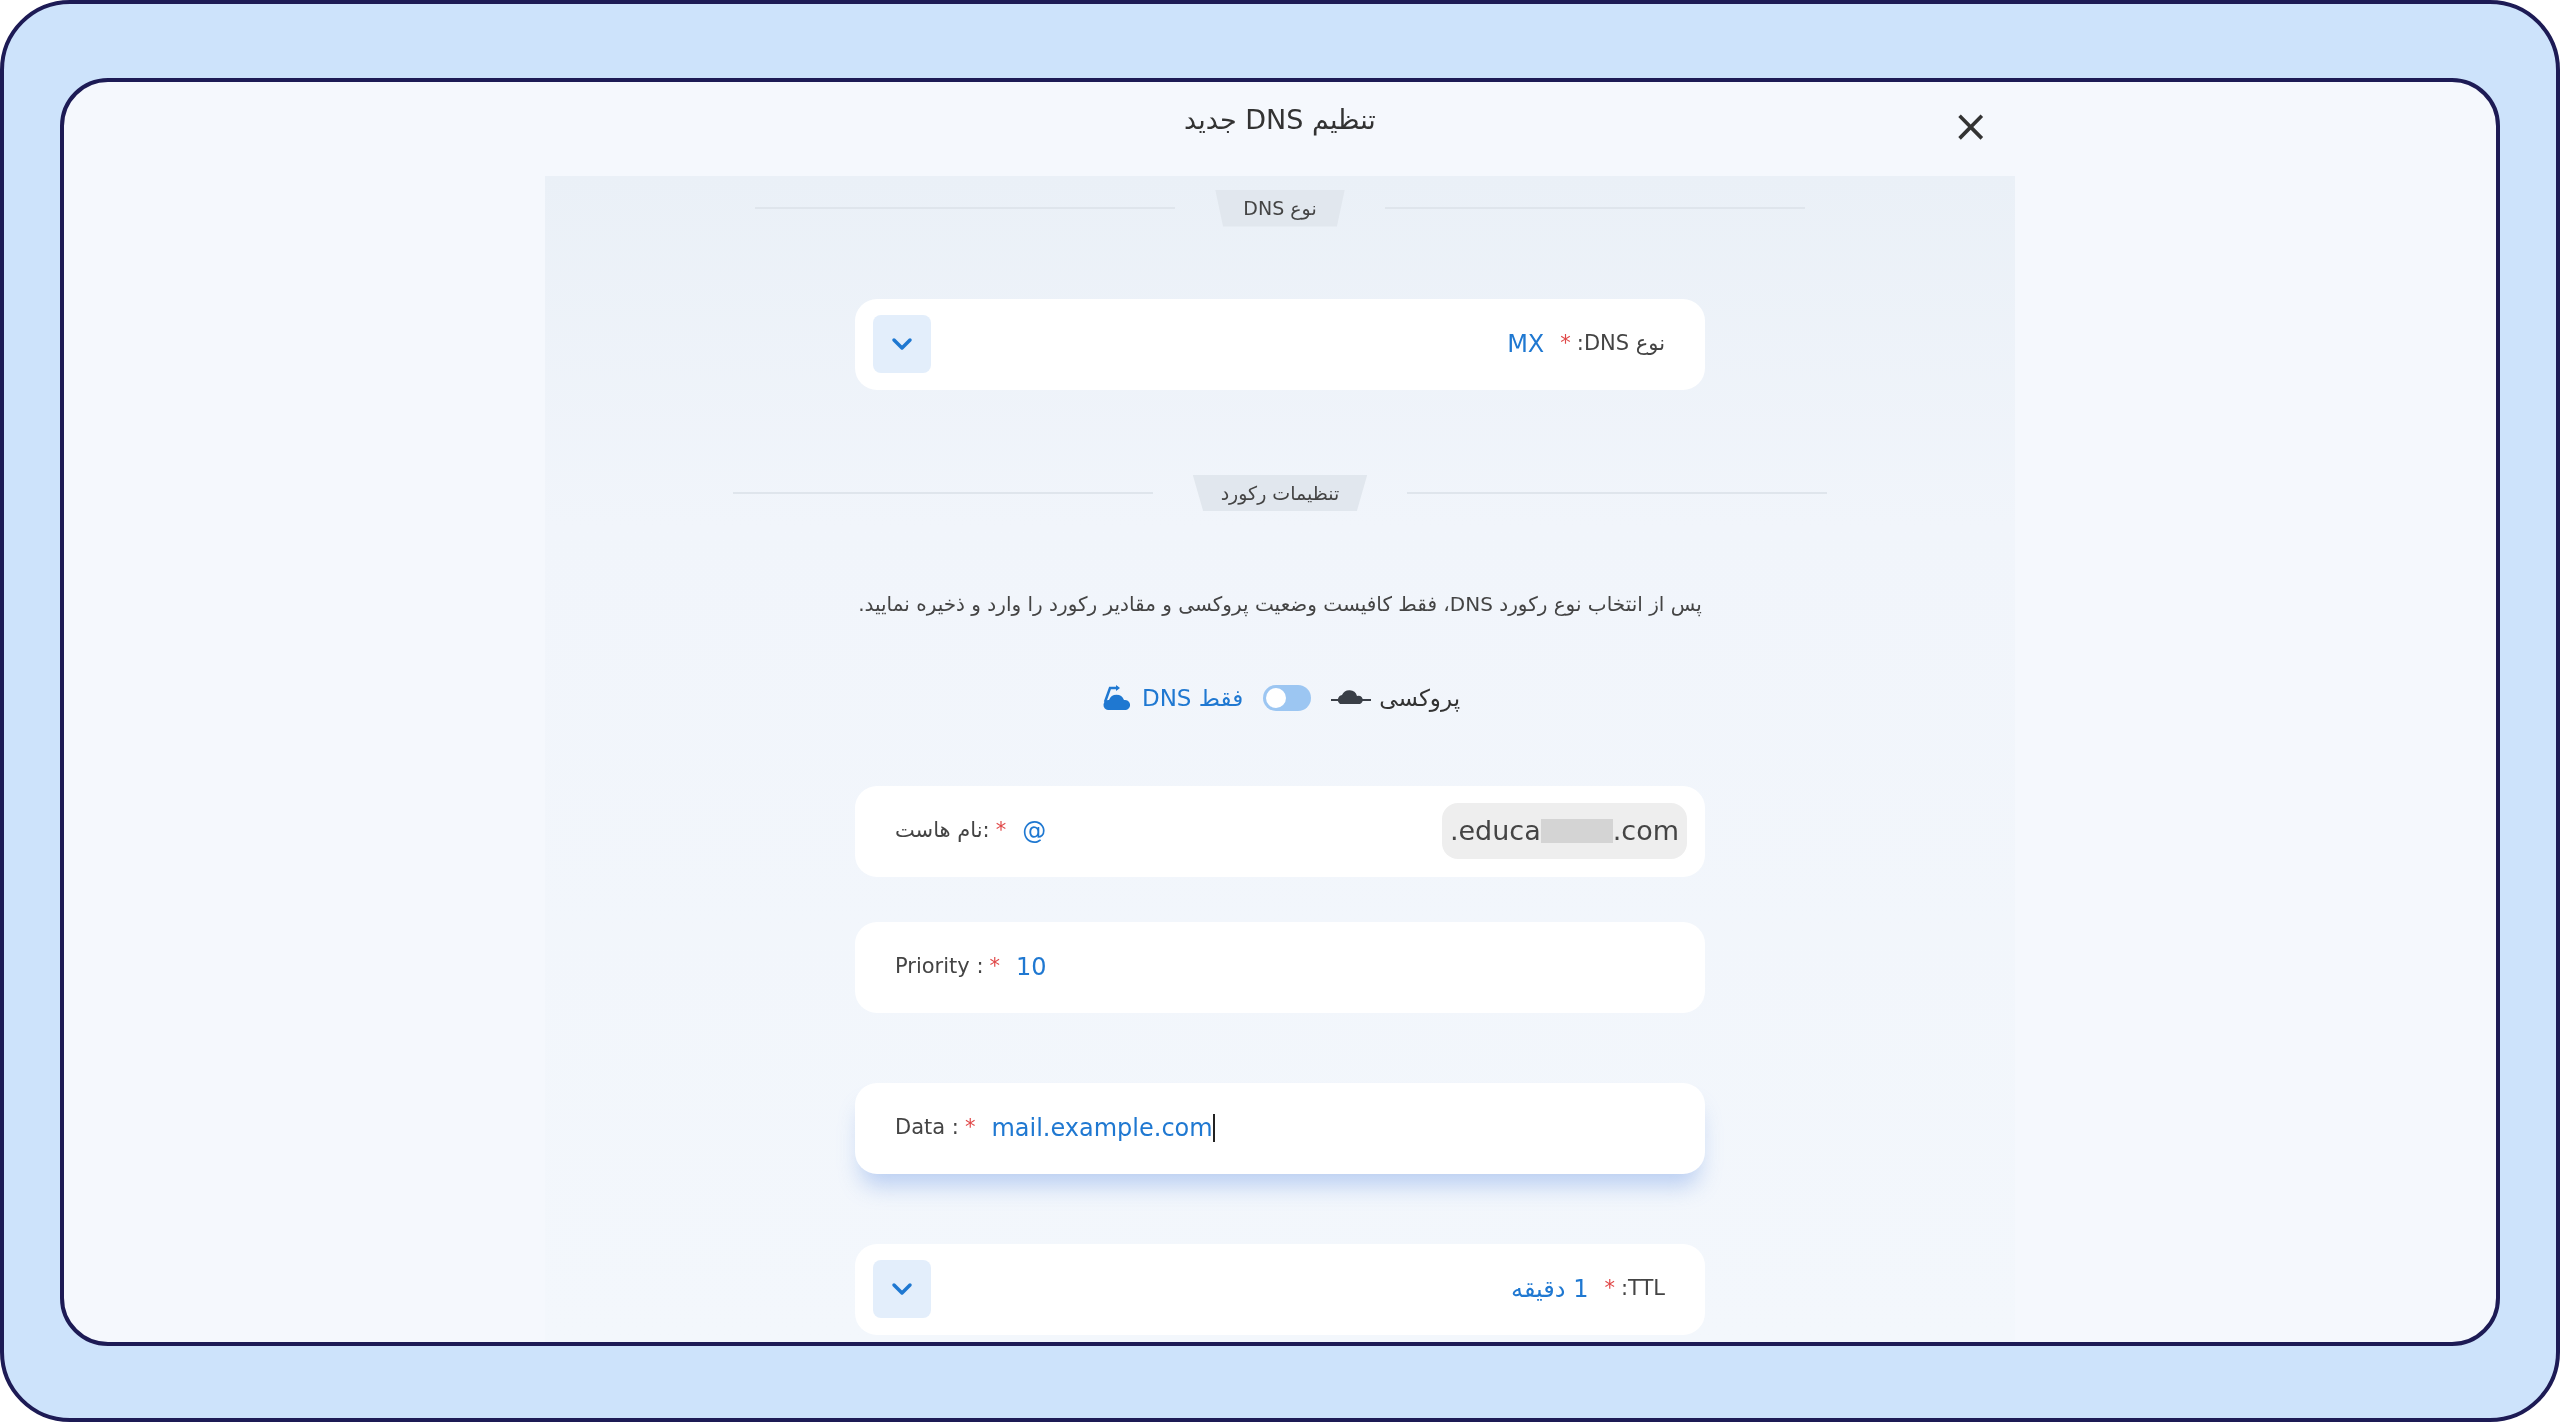 The height and width of the screenshot is (1422, 2560). Describe the element at coordinates (1213, 1128) in the screenshot. I see `text-cursor` at that location.